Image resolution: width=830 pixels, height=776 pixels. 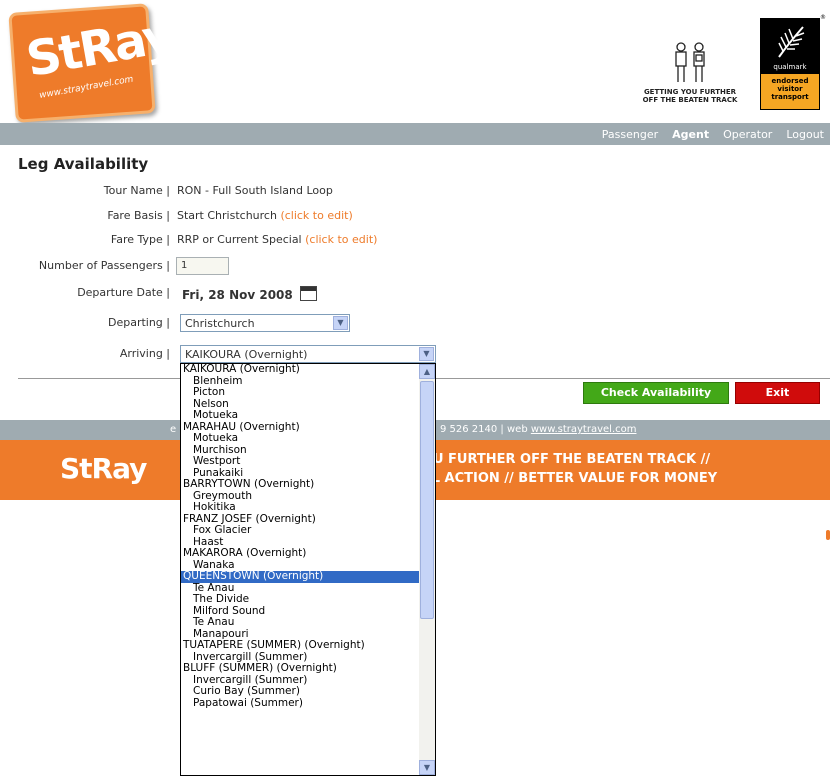 What do you see at coordinates (300, 507) in the screenshot?
I see `dropdown-option: Hokitika` at bounding box center [300, 507].